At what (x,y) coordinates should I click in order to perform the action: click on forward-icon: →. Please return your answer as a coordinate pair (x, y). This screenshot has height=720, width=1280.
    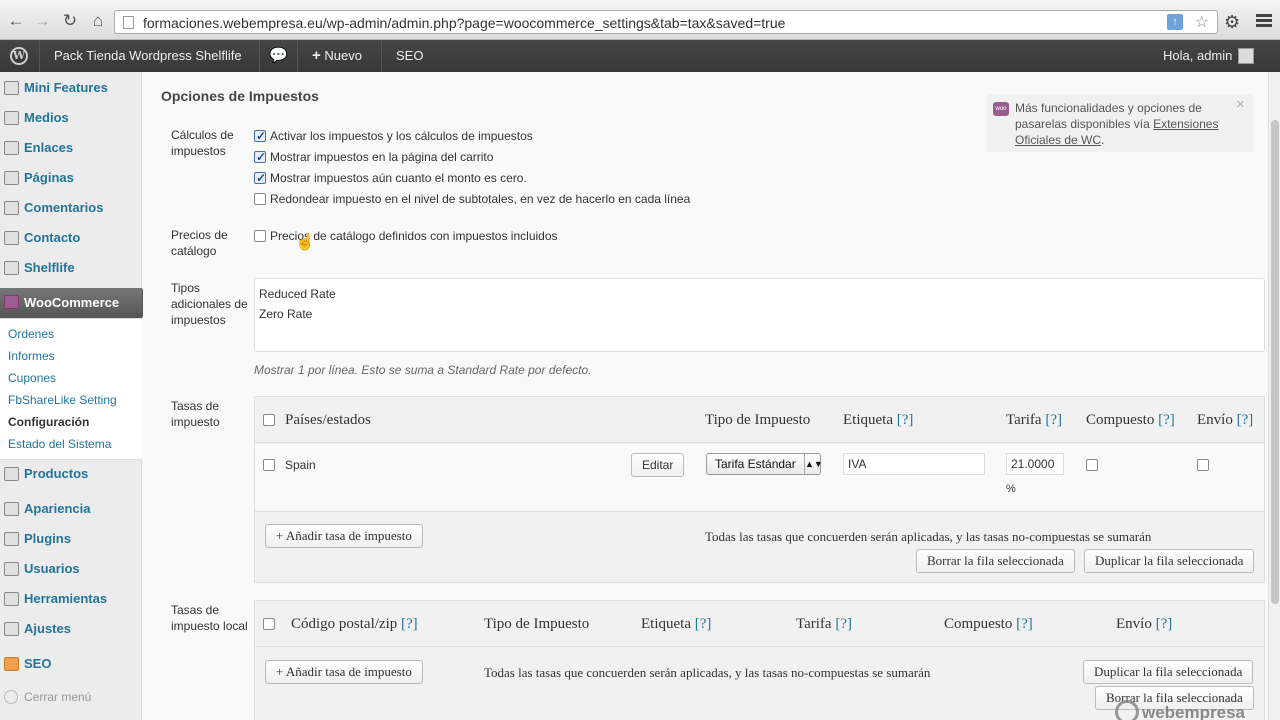
    Looking at the image, I should click on (42, 21).